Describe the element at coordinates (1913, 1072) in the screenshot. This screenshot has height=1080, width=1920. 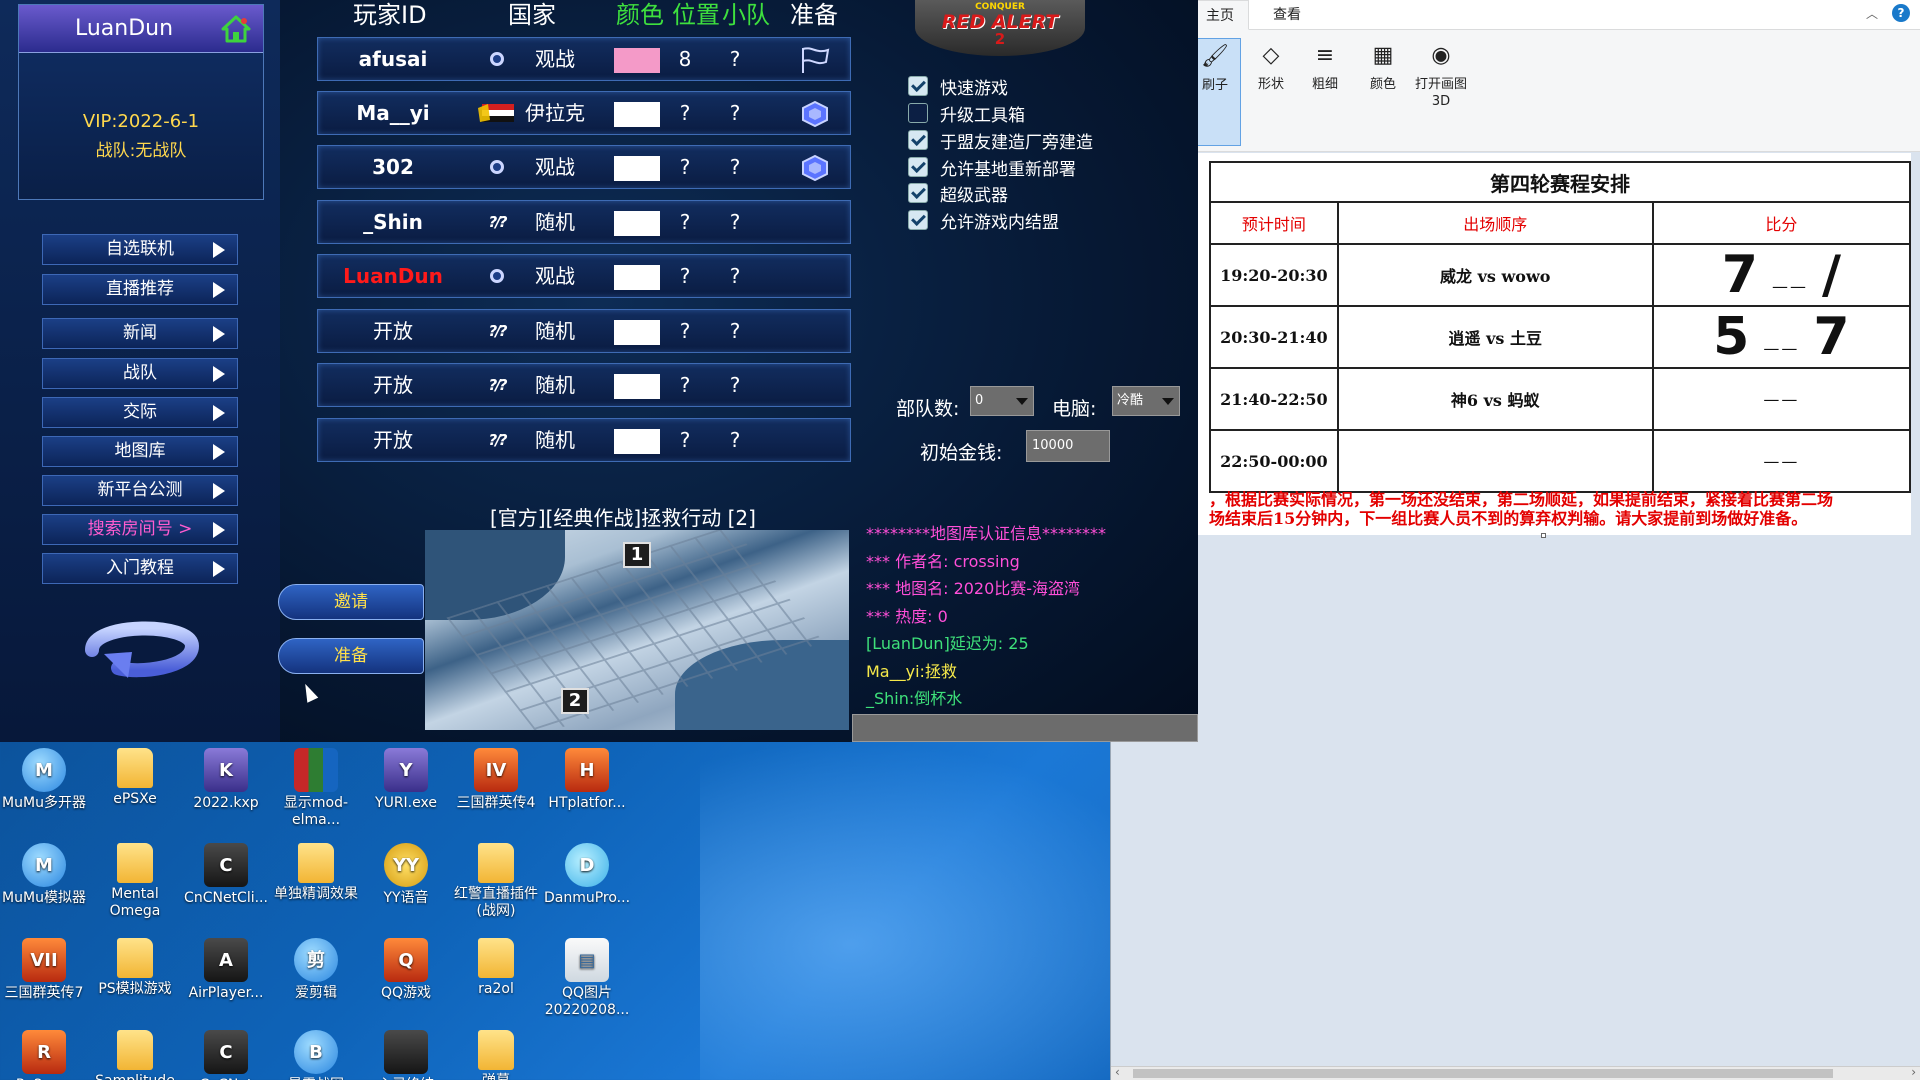
I see `scroll-right-icon: ›` at that location.